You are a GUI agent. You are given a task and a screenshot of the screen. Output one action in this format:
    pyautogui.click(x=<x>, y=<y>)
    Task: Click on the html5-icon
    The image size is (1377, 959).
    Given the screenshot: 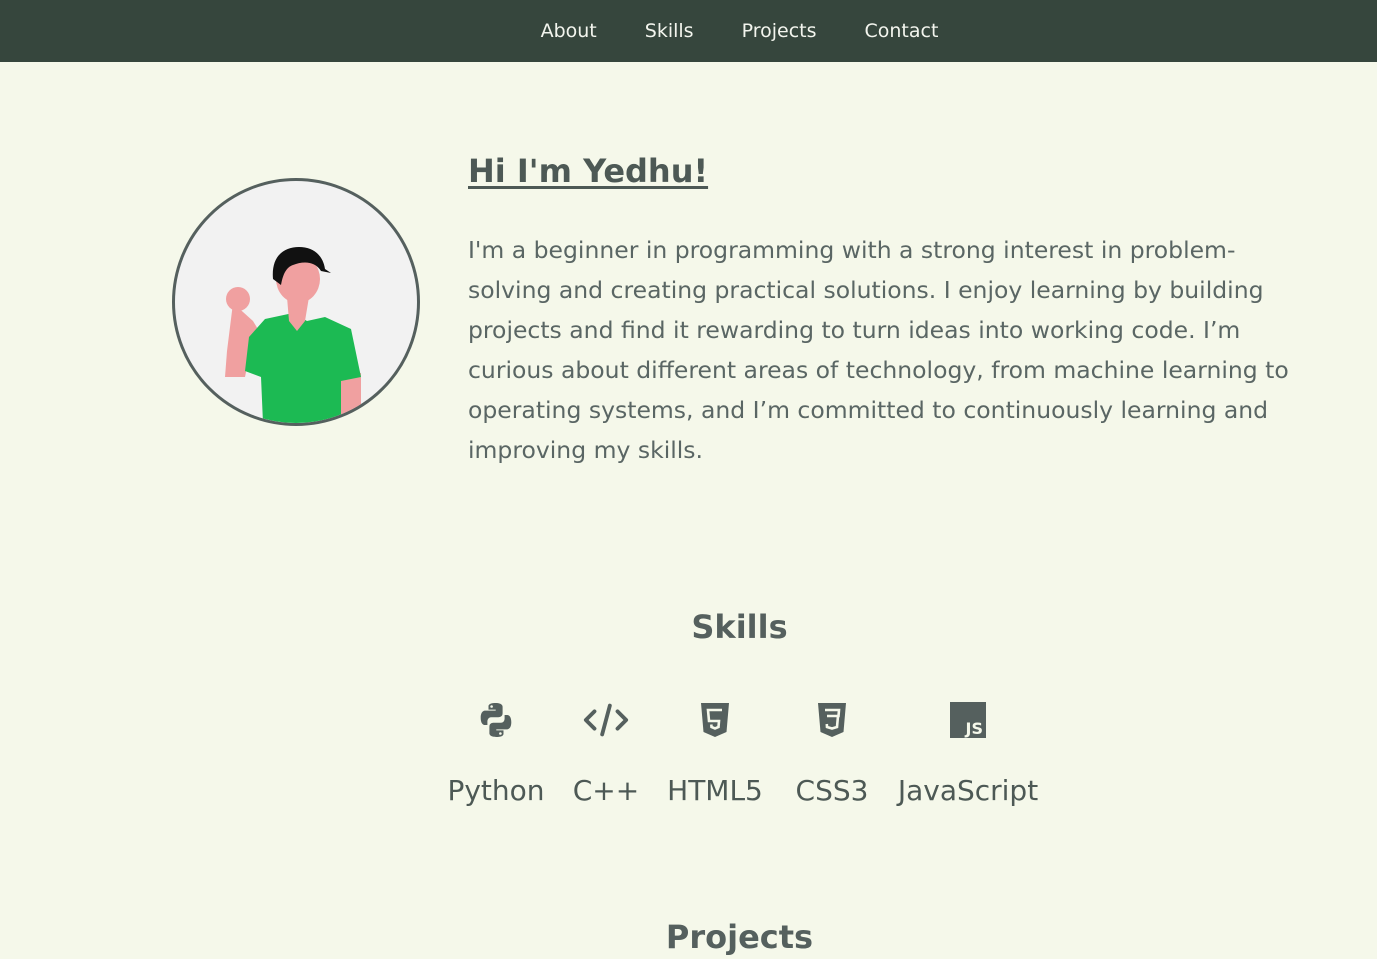 What is the action you would take?
    pyautogui.click(x=715, y=720)
    